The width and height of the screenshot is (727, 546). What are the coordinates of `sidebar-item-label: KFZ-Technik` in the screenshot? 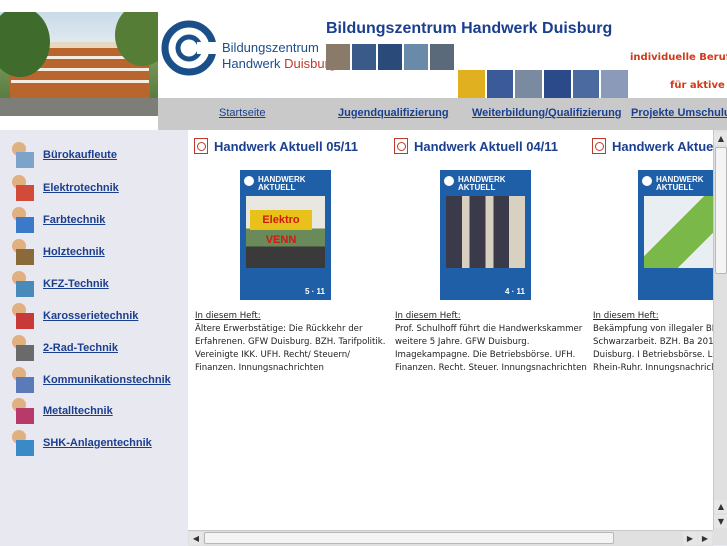 It's located at (76, 284).